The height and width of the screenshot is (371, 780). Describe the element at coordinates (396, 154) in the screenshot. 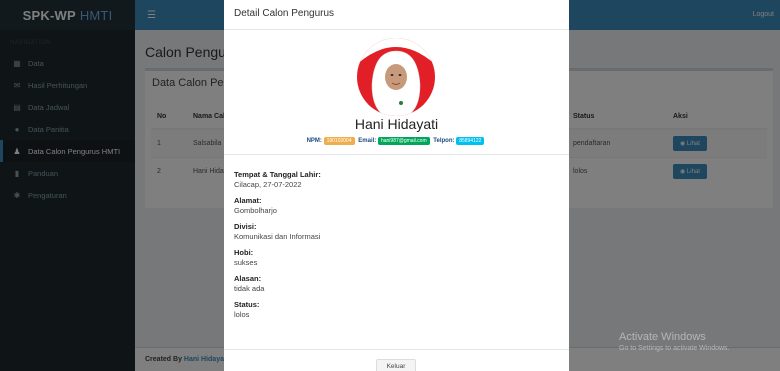

I see `divider` at that location.